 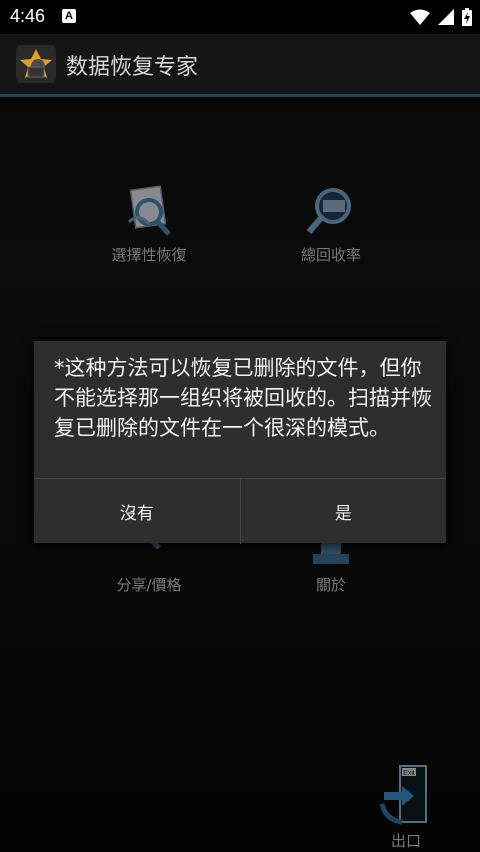 What do you see at coordinates (467, 17) in the screenshot?
I see `battery-icon` at bounding box center [467, 17].